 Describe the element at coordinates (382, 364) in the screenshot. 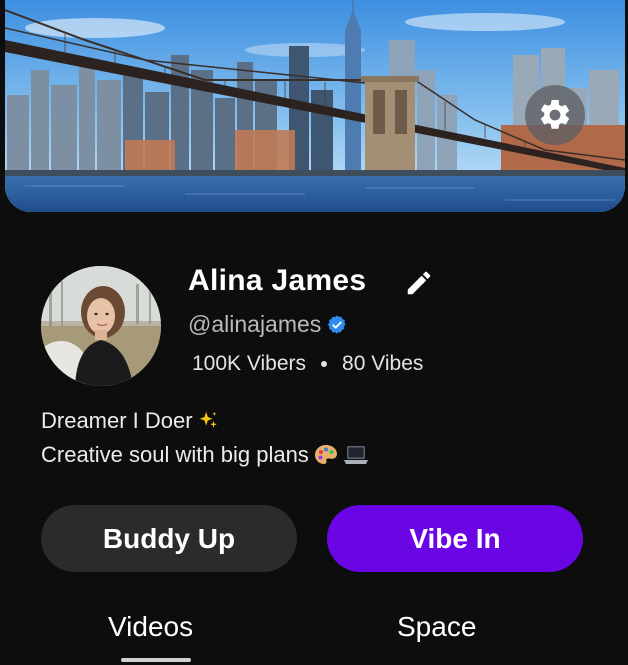

I see `vibes-count: 80 Vibes` at that location.